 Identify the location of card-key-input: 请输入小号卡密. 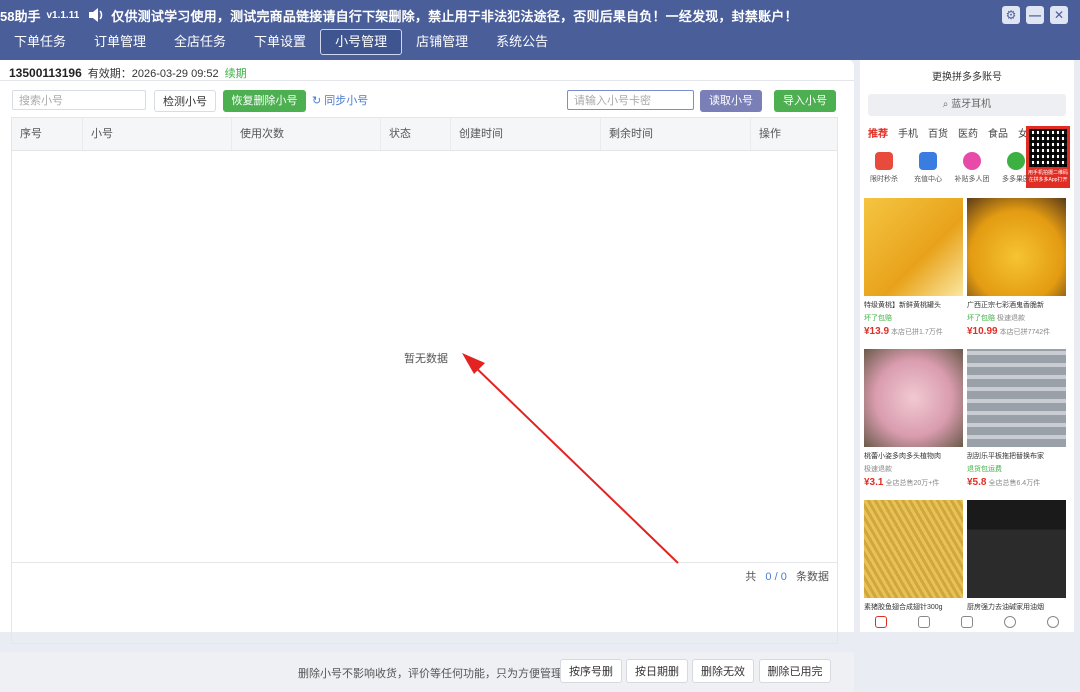
(630, 100).